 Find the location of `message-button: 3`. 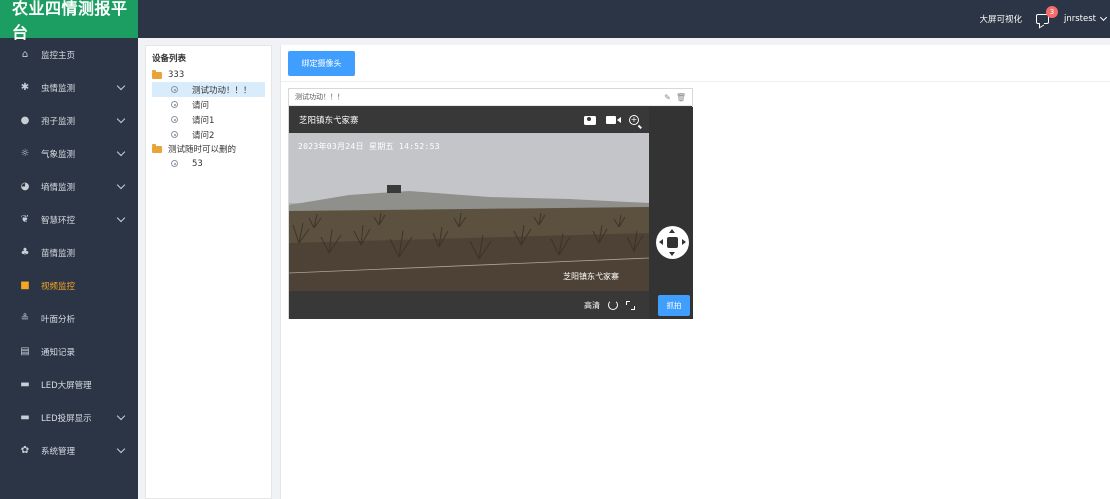

message-button: 3 is located at coordinates (1047, 16).